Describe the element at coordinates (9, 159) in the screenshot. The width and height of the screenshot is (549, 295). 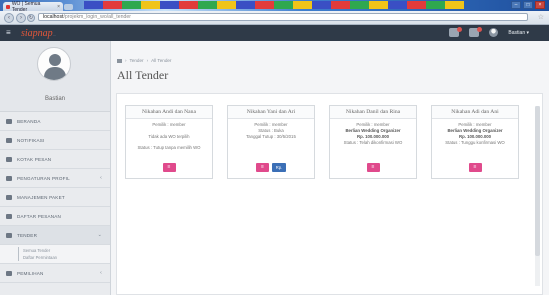
I see `envelope-icon` at that location.